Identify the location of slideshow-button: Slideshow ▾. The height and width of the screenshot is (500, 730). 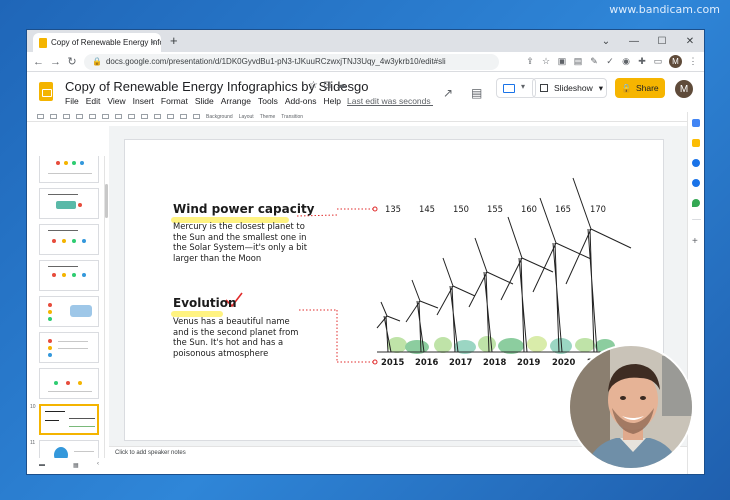
(569, 88).